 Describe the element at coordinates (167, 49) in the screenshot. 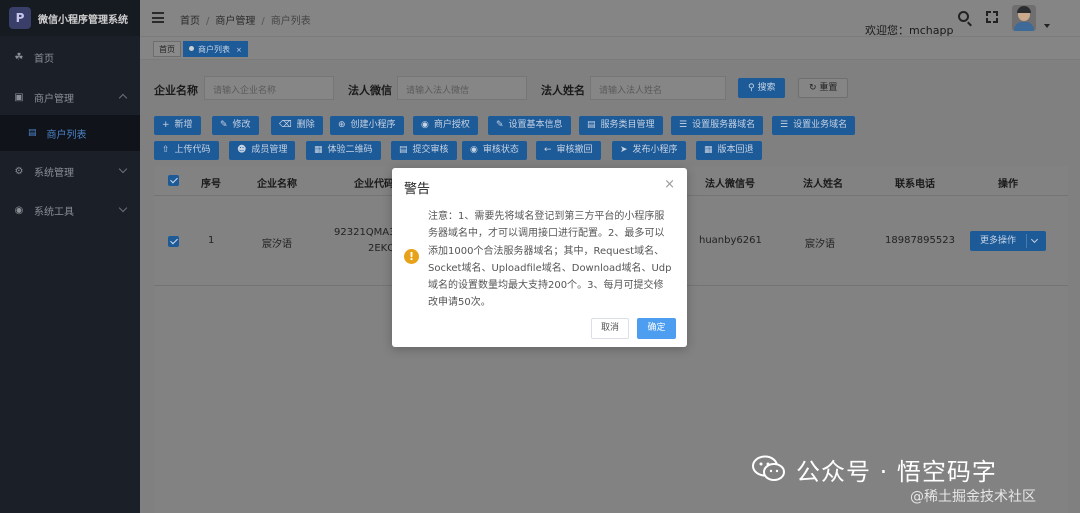

I see `tag-home: 首页` at that location.